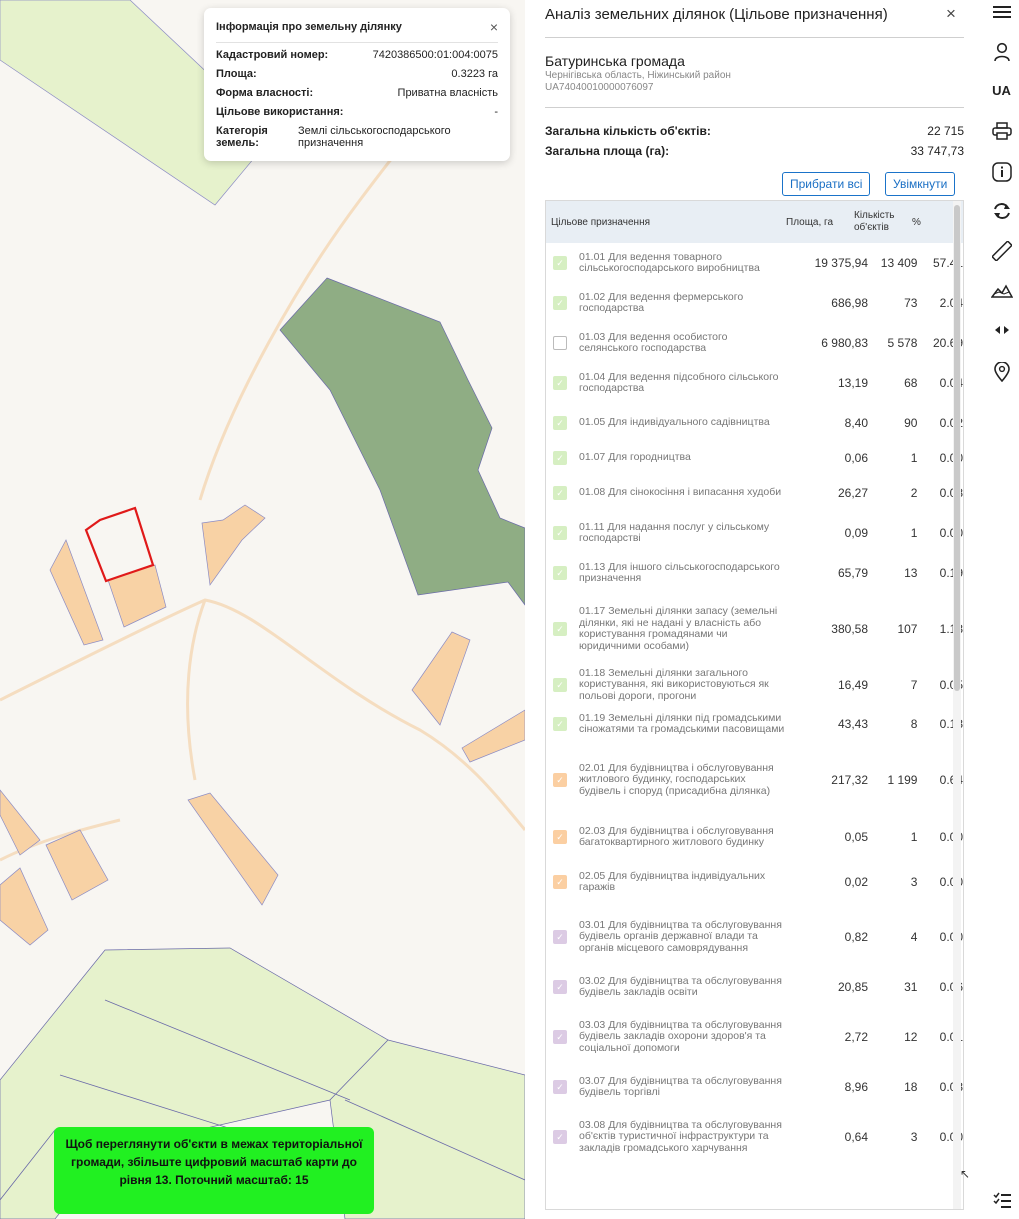  I want to click on row-count: 68, so click(911, 383).